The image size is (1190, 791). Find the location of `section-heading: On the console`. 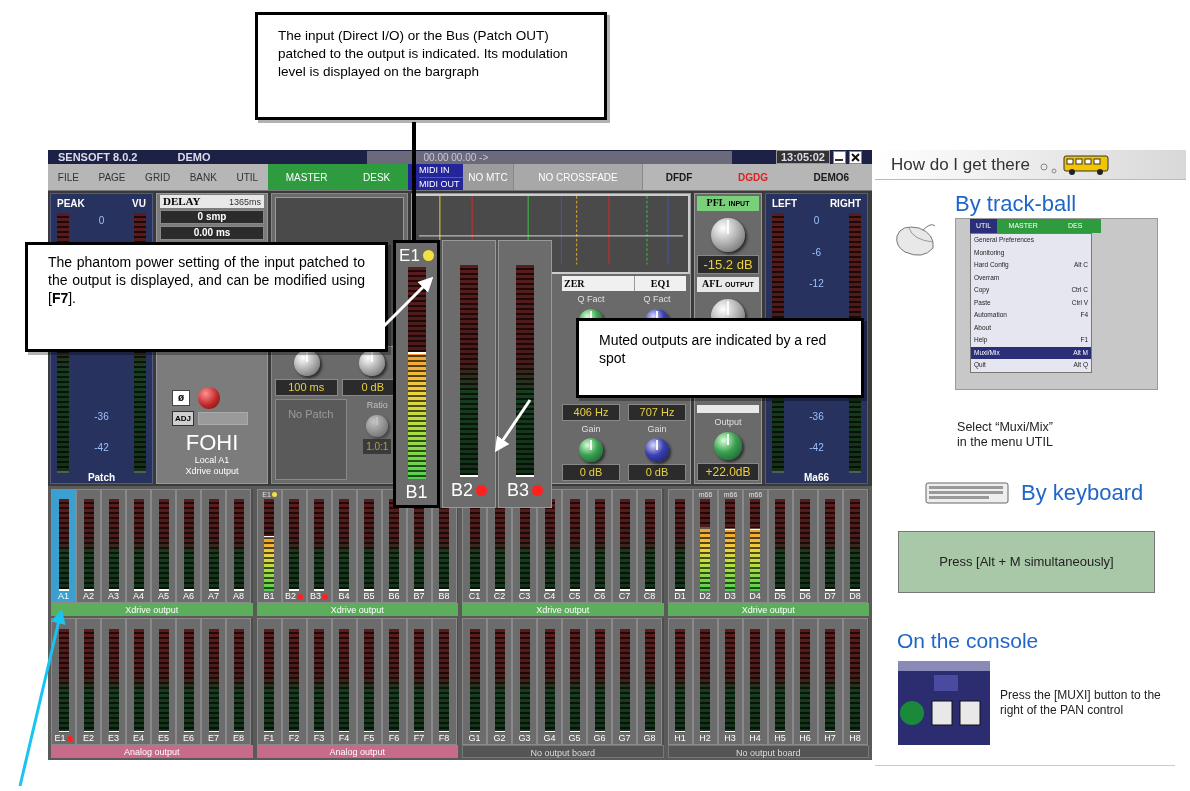

section-heading: On the console is located at coordinates (968, 641).